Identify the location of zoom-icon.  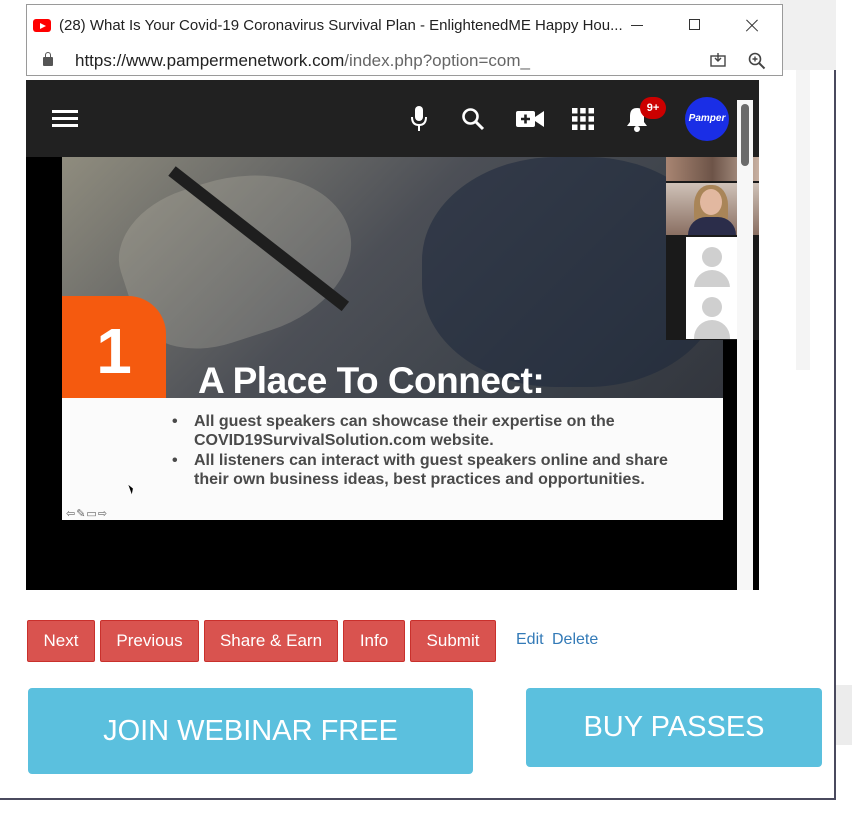
(757, 61).